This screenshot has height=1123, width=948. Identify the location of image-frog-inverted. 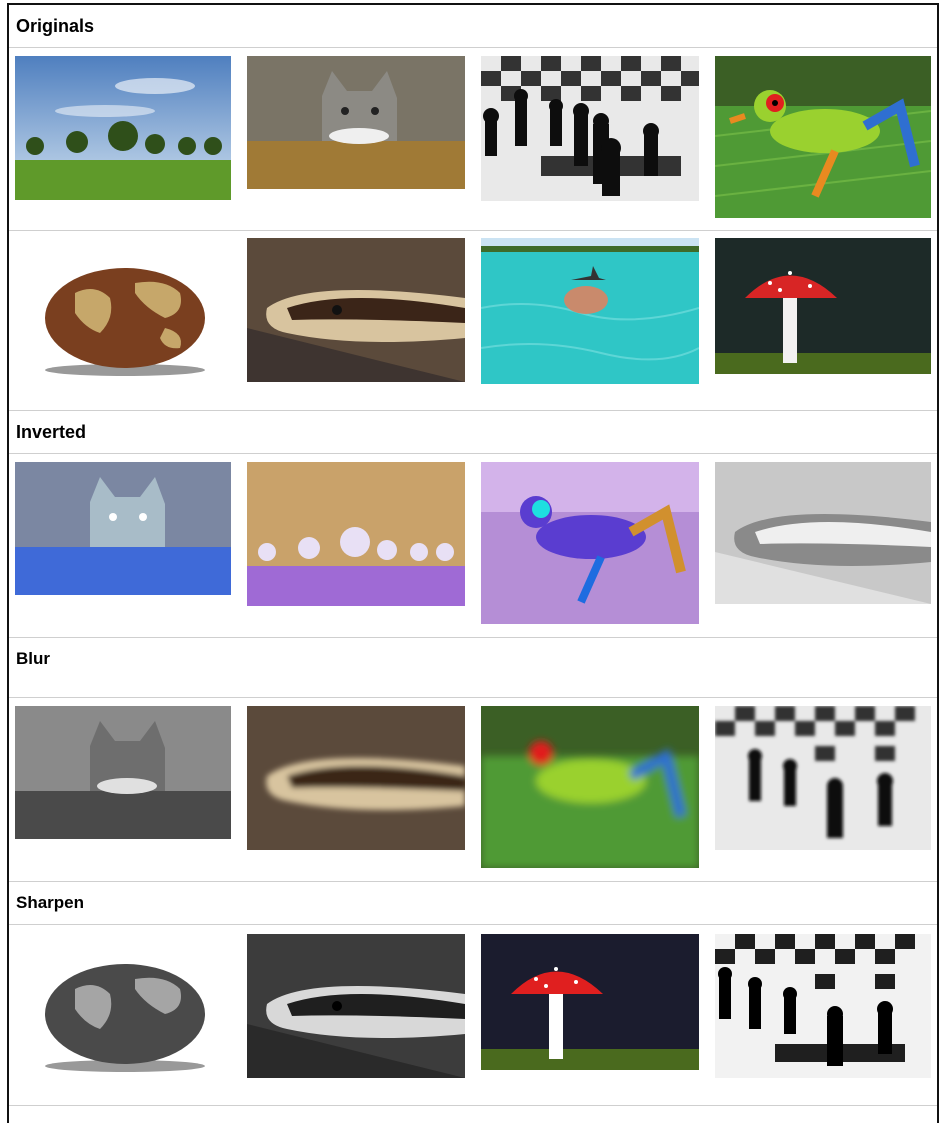
(590, 543).